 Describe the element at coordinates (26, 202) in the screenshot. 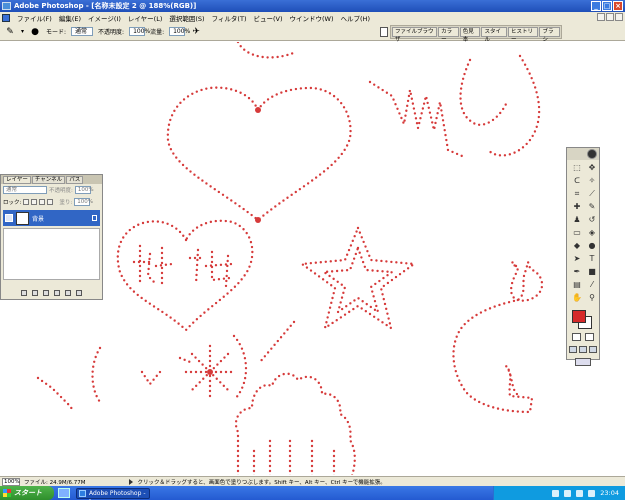

I see `lock-transparency-checkbox` at that location.